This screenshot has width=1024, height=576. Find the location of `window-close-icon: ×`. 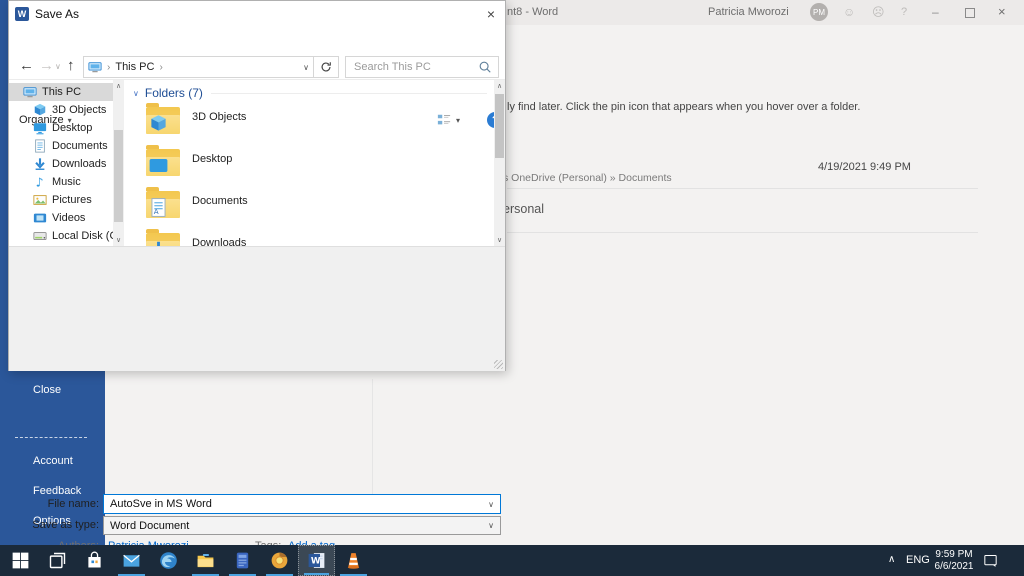

window-close-icon: × is located at coordinates (1002, 11).